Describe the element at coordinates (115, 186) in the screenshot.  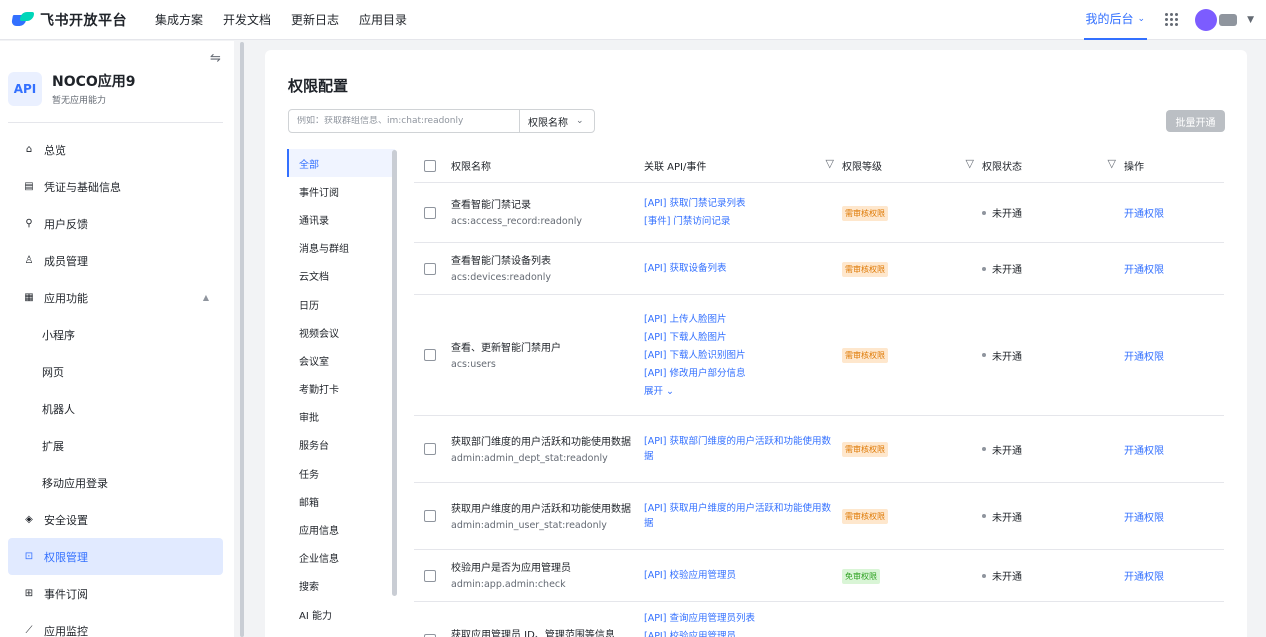
I see `sidebar-item-credentials: ▤ 凭证与基础信息` at that location.